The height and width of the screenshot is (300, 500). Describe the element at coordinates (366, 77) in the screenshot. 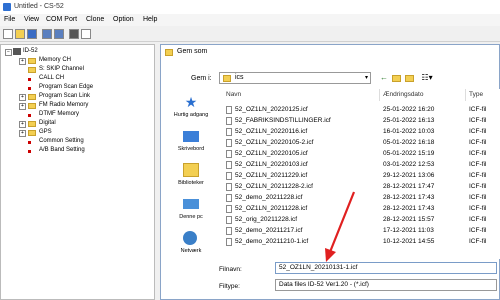

I see `chevron-down-icon: ▾` at that location.